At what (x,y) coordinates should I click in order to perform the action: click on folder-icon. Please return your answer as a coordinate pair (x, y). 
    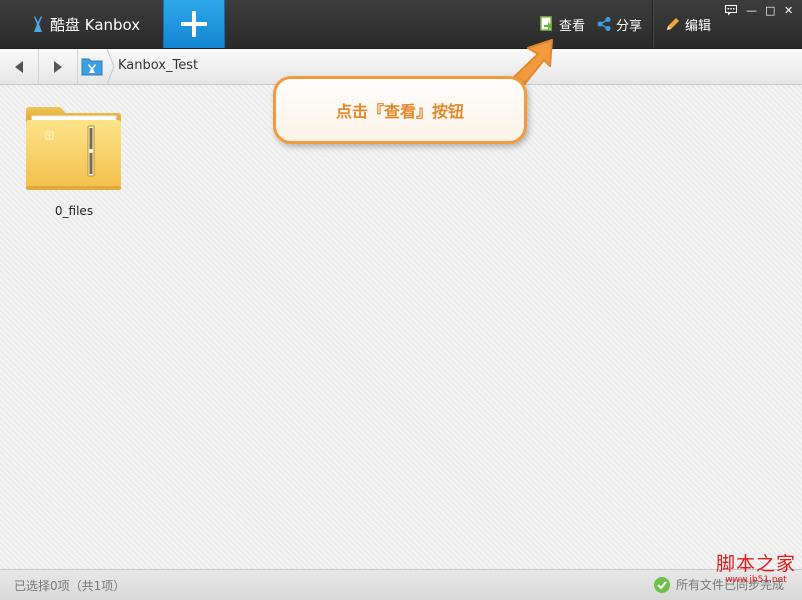
    Looking at the image, I should click on (73, 148).